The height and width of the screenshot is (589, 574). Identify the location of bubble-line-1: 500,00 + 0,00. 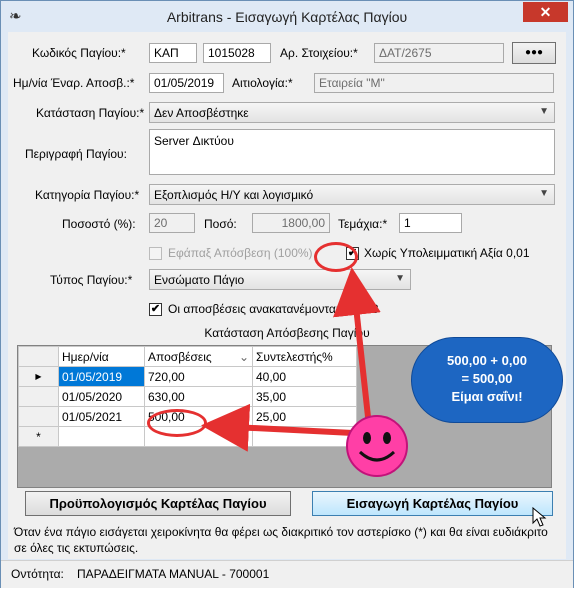
(487, 360).